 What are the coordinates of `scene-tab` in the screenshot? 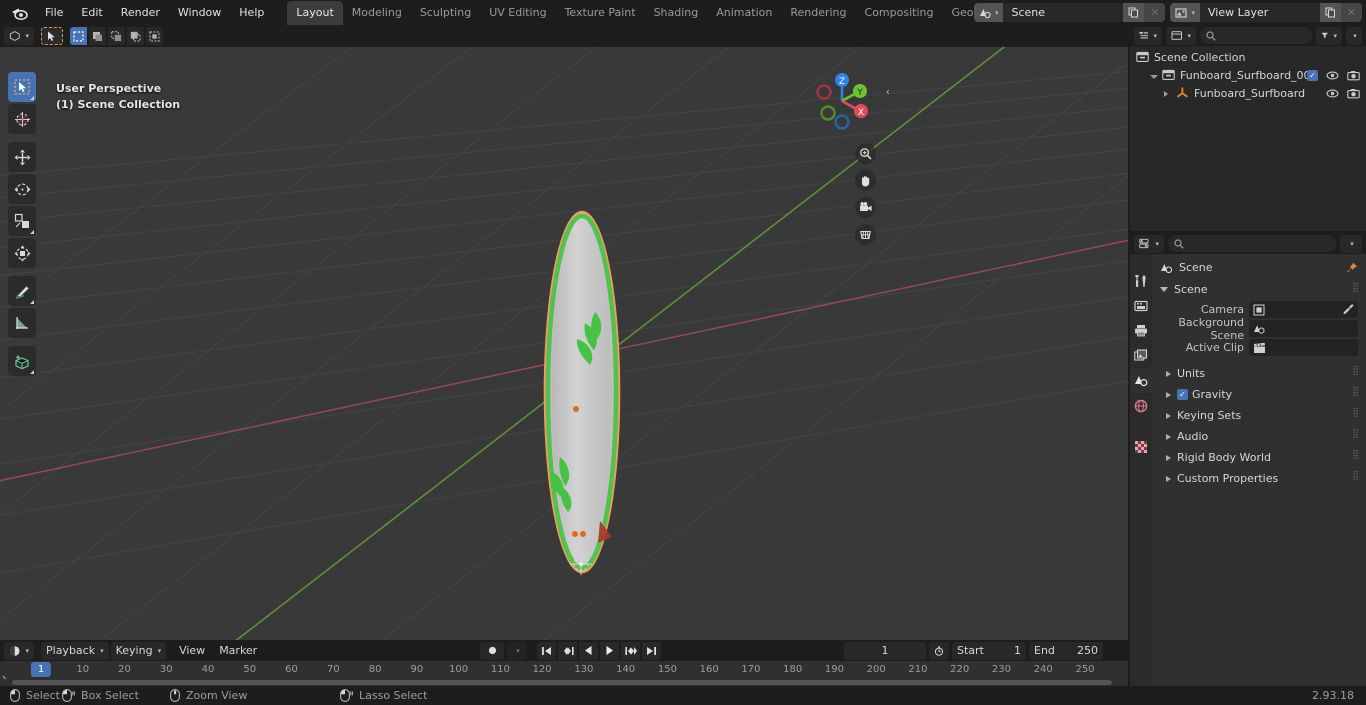 It's located at (1141, 380).